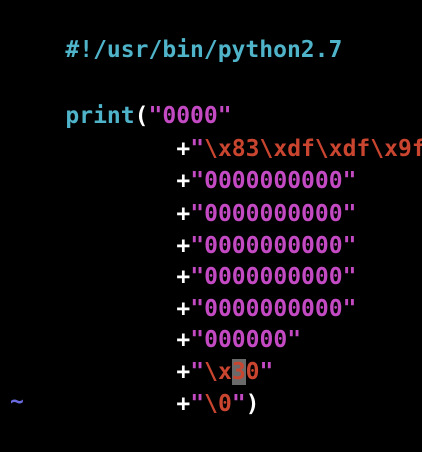  Describe the element at coordinates (183, 259) in the screenshot. I see `code-line-6: +"0000000000"` at that location.